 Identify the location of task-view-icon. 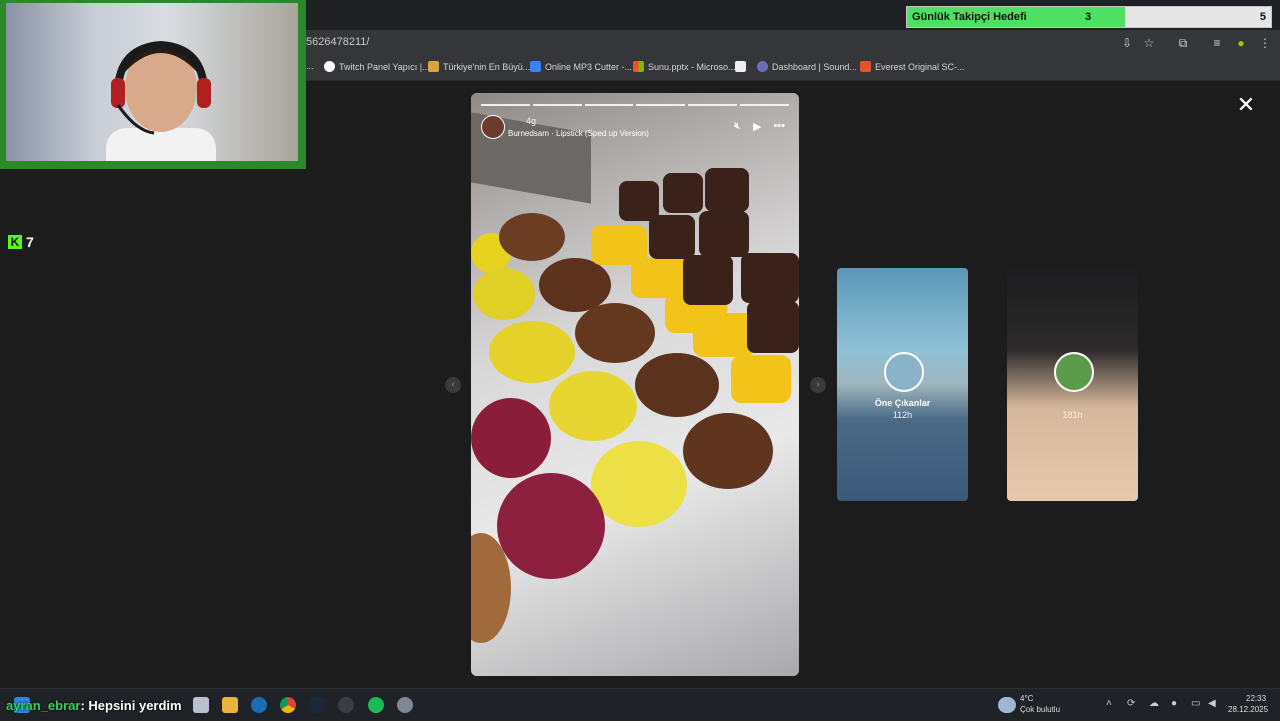
(201, 705).